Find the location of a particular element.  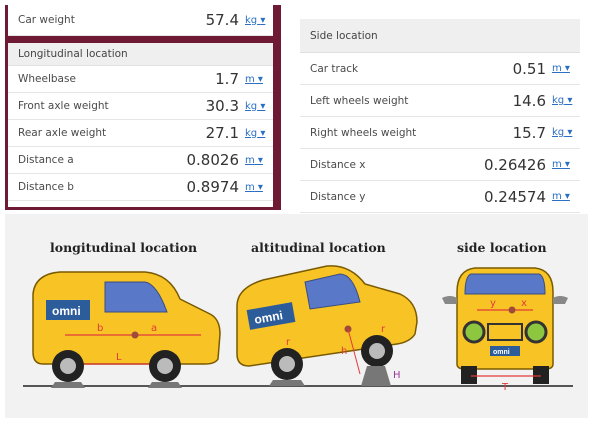

side-label: Car track is located at coordinates (334, 68).